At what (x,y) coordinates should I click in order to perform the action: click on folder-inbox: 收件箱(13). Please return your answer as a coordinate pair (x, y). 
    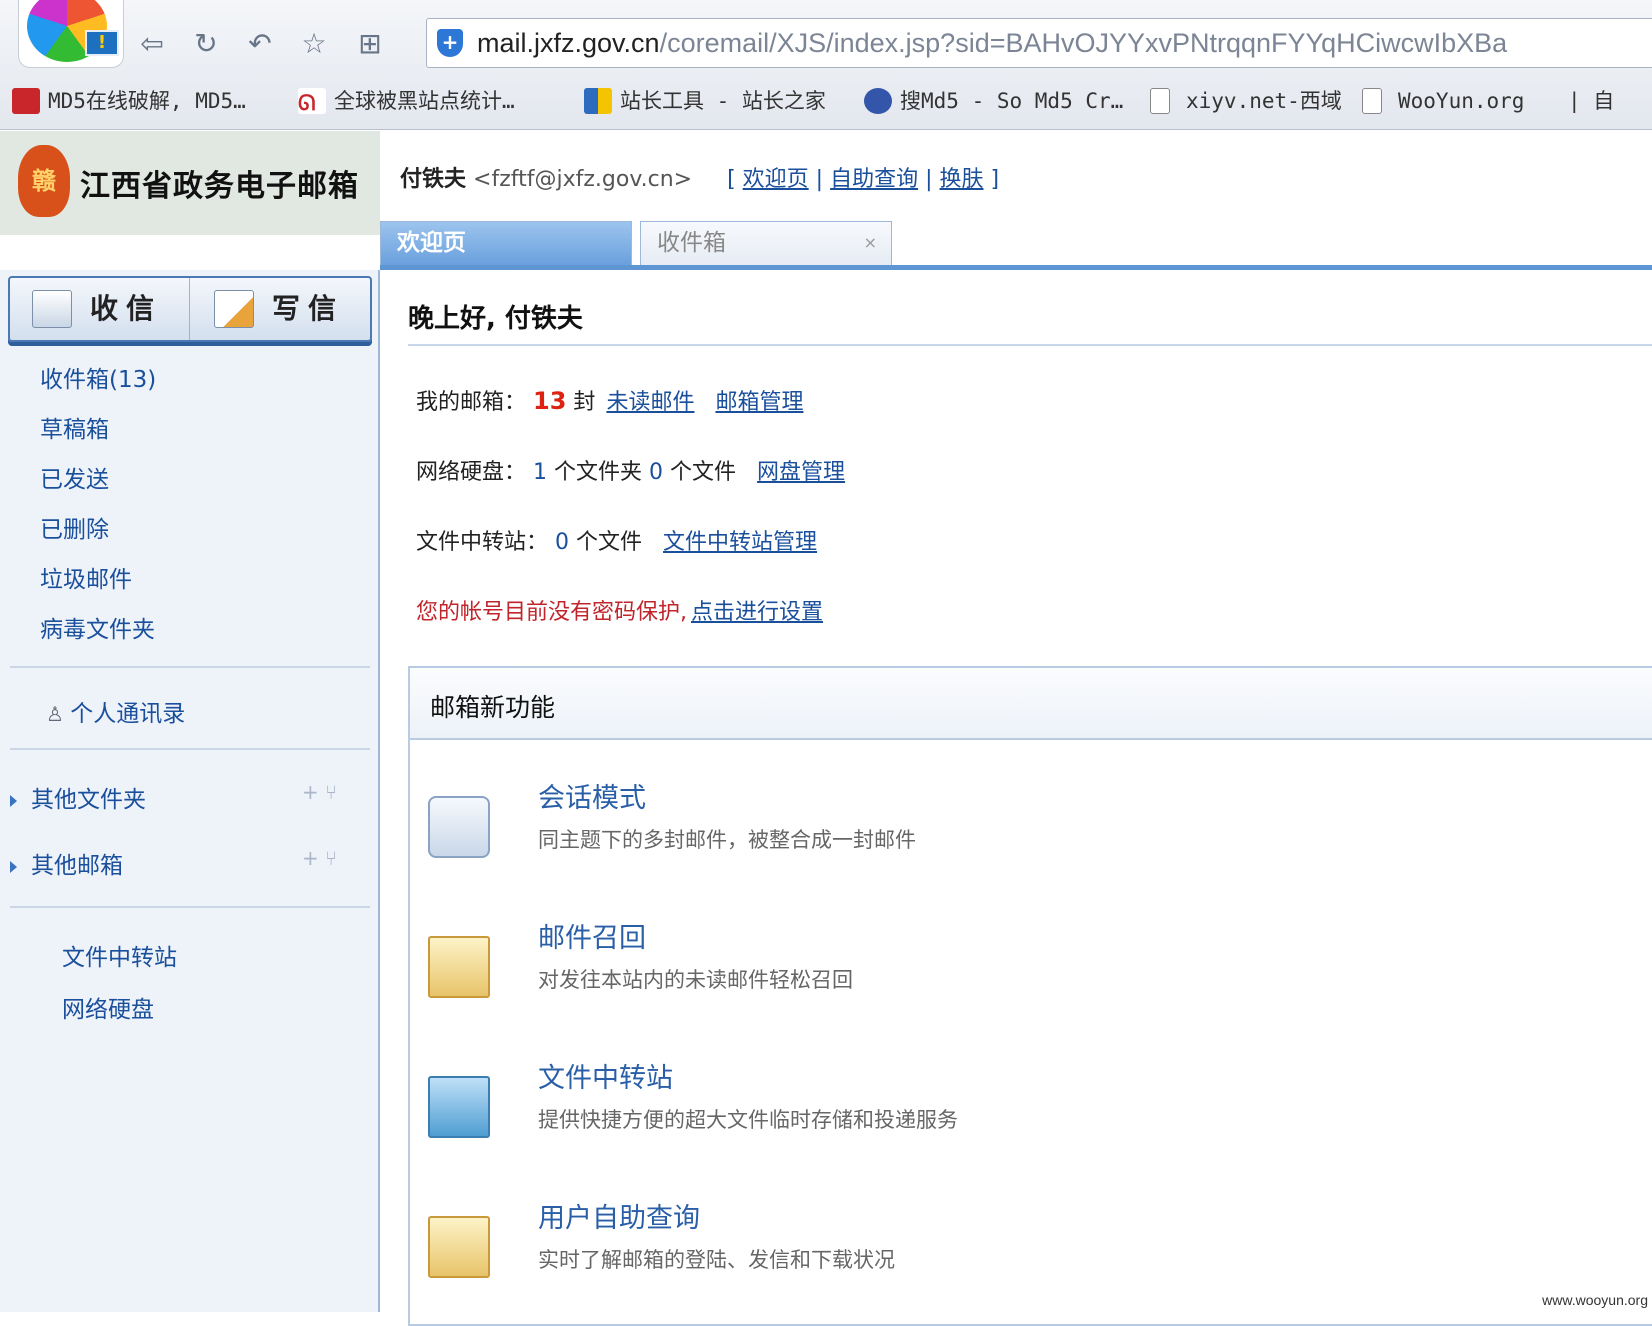
    Looking at the image, I should click on (98, 377).